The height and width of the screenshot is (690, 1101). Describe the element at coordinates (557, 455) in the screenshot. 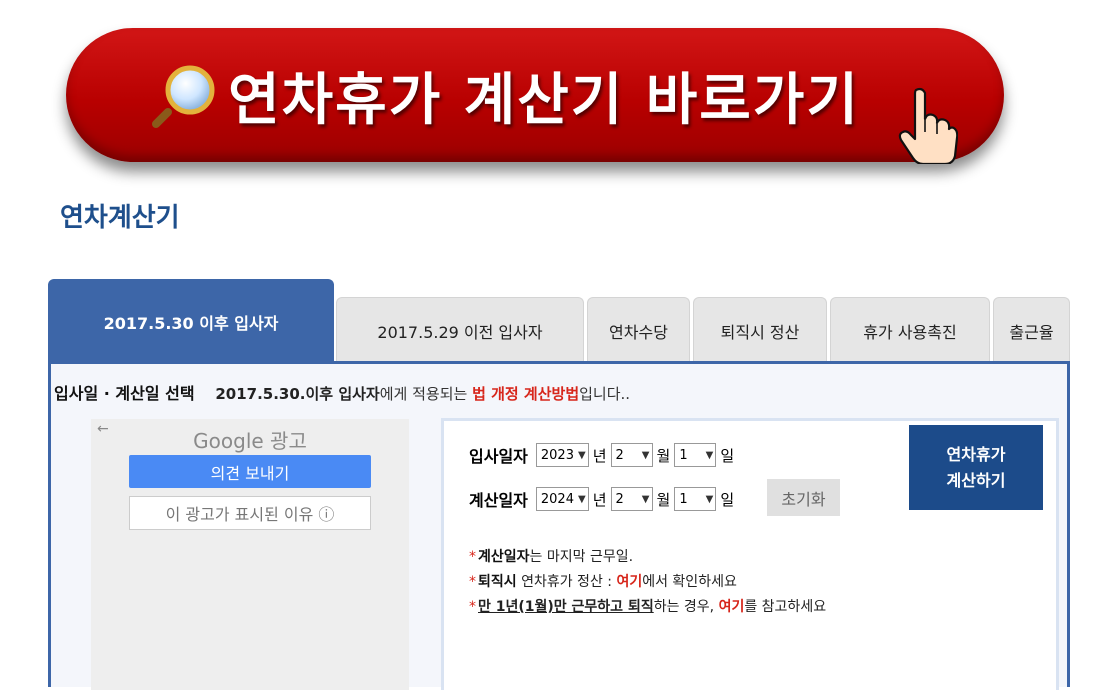

I see `hire-year-value: 2023` at that location.